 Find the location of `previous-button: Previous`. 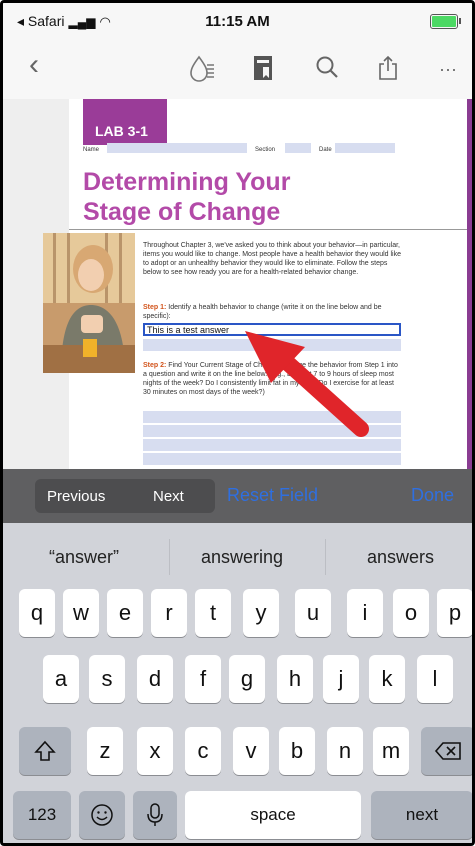

previous-button: Previous is located at coordinates (76, 496).